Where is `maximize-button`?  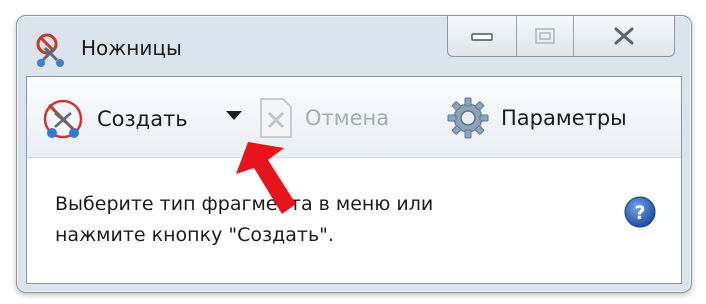 maximize-button is located at coordinates (545, 36).